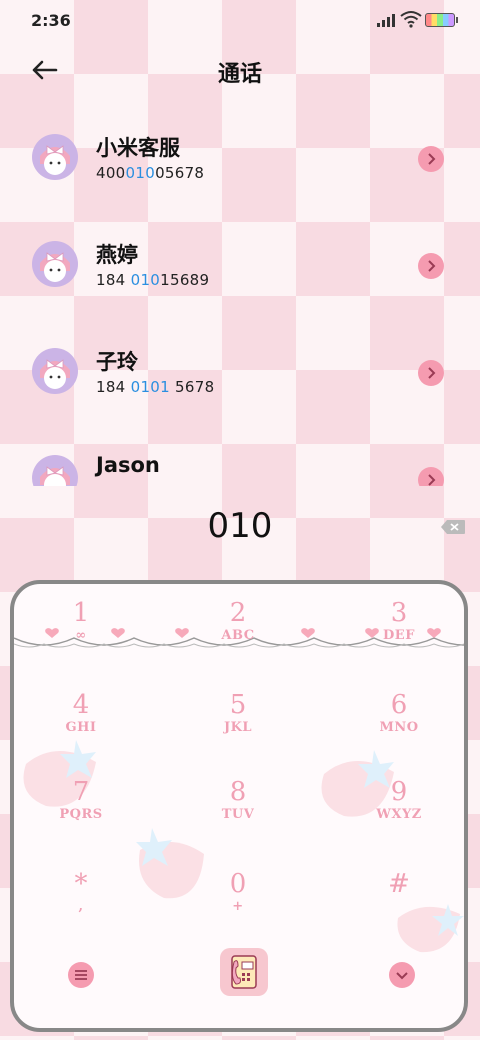 The width and height of the screenshot is (480, 1040). What do you see at coordinates (117, 255) in the screenshot?
I see `contact-name: 燕婷` at bounding box center [117, 255].